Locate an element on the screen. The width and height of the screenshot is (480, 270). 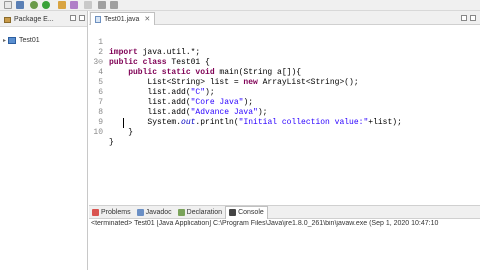
editor-tab-label: Test01.java is located at coordinates (122, 19).